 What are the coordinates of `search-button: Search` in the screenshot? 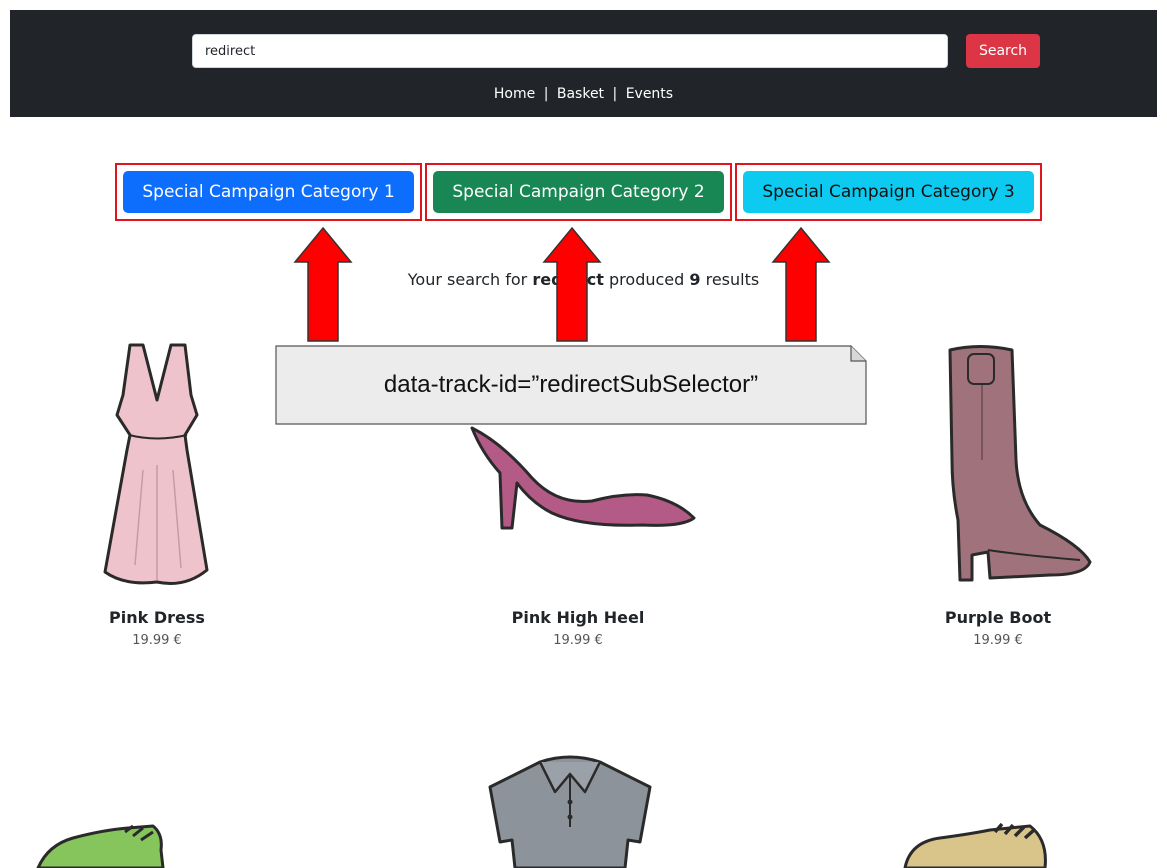 It's located at (1003, 51).